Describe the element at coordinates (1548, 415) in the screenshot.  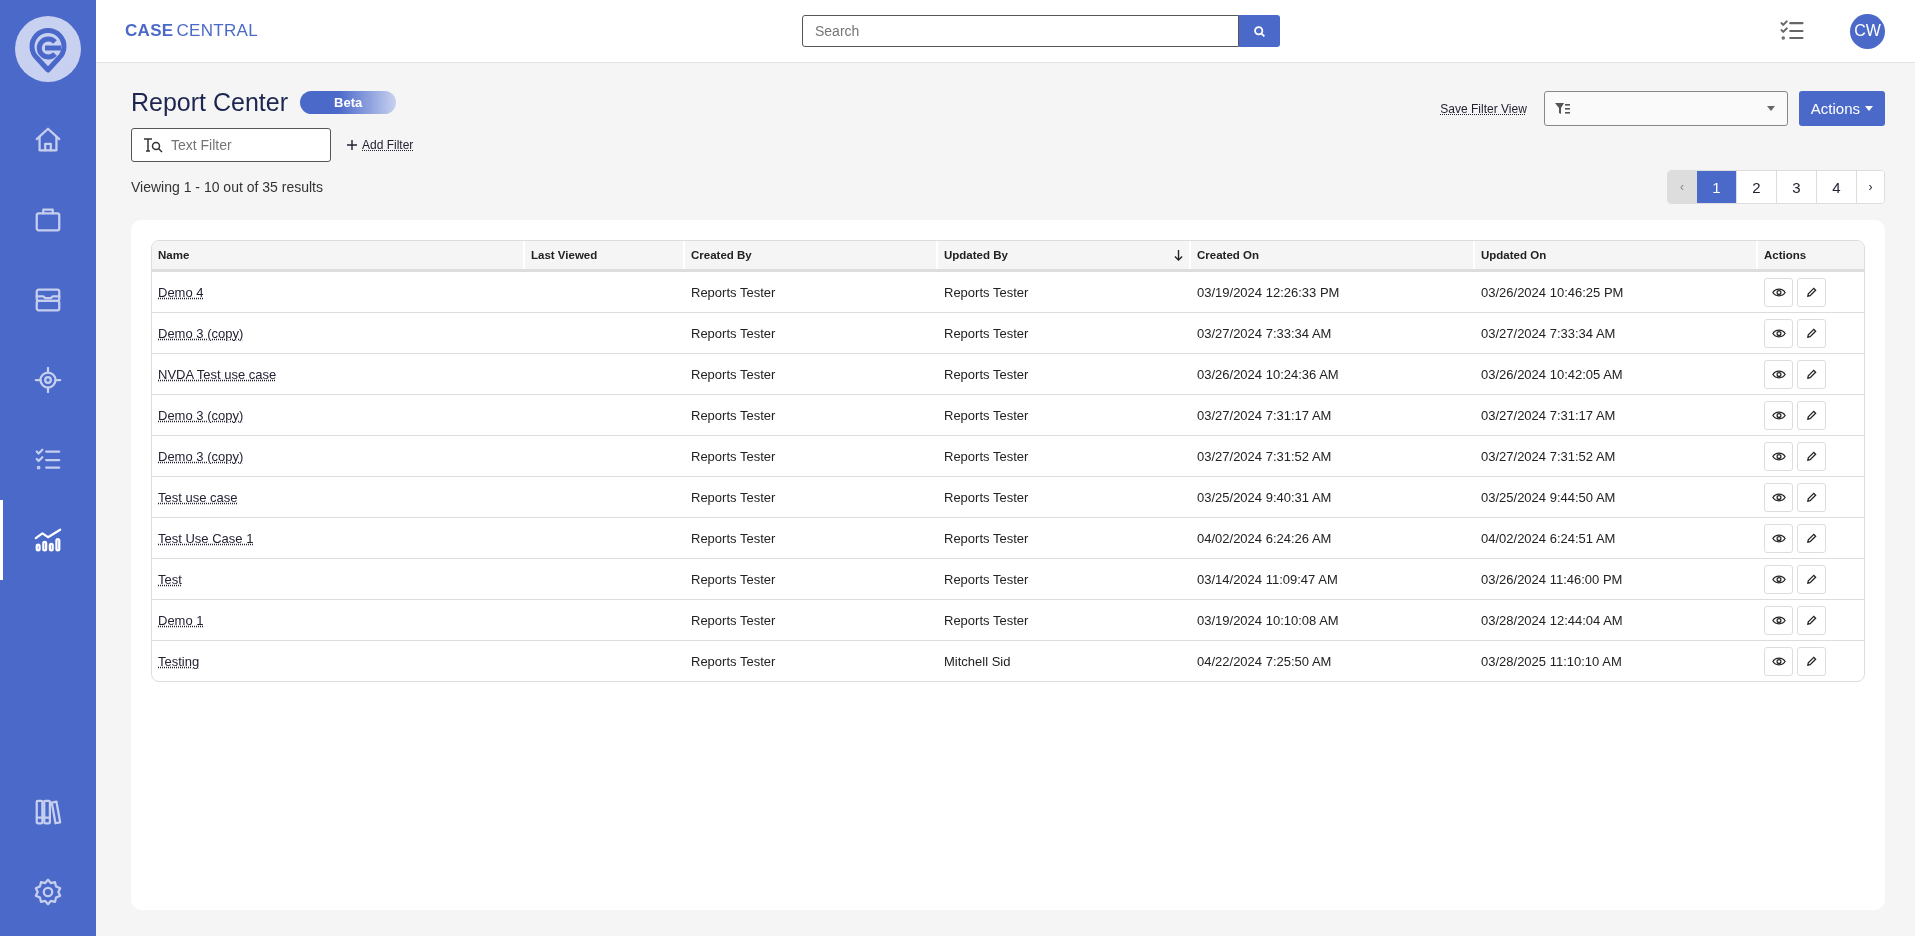
I see `table-cell: 03/27/2024 7:31:17 AM` at that location.